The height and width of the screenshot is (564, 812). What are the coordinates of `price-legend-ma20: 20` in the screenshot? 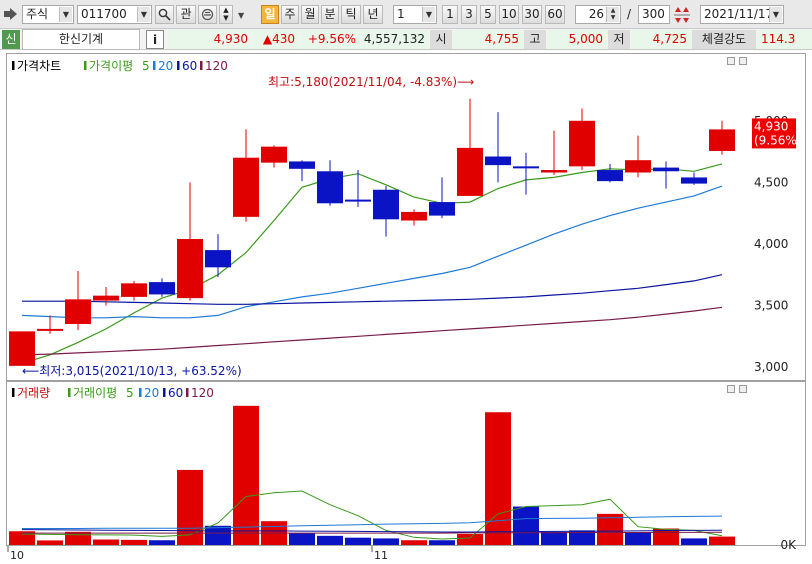 It's located at (165, 66).